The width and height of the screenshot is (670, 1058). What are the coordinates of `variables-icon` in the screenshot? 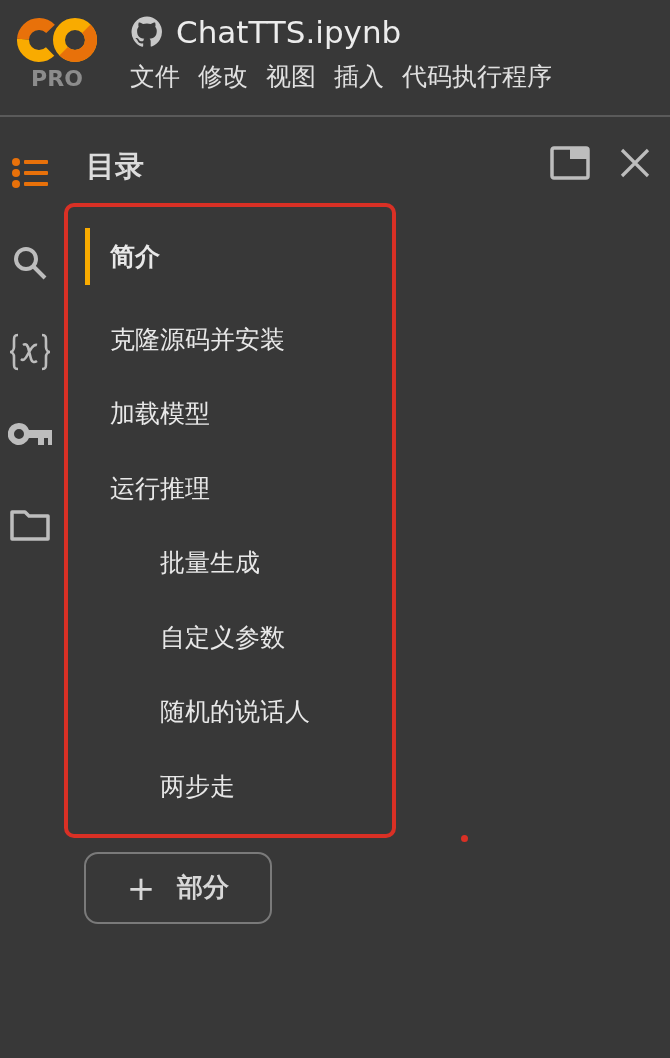 It's located at (30, 352).